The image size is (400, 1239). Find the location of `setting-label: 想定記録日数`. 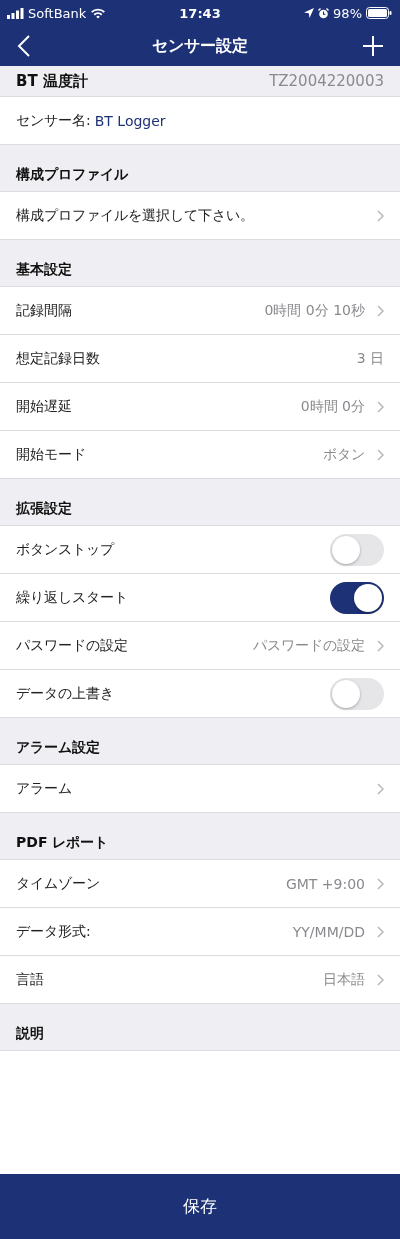

setting-label: 想定記録日数 is located at coordinates (58, 358).